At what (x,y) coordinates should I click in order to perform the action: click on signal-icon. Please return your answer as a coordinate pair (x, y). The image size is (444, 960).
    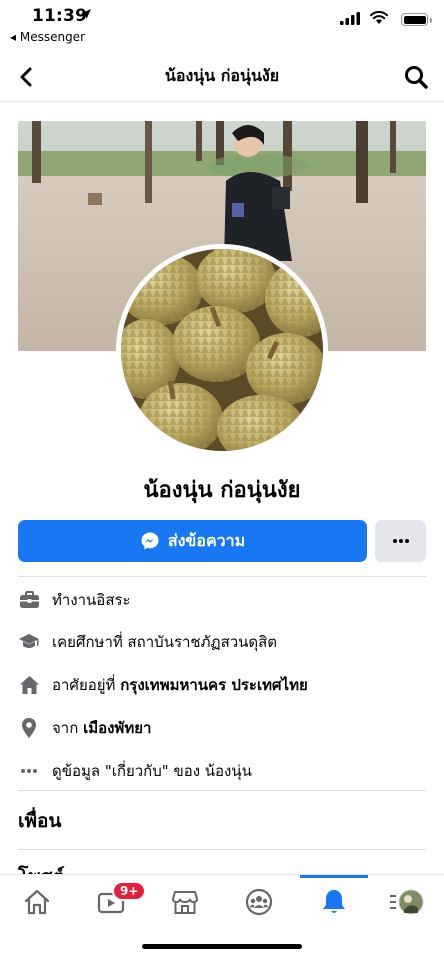
    Looking at the image, I should click on (350, 18).